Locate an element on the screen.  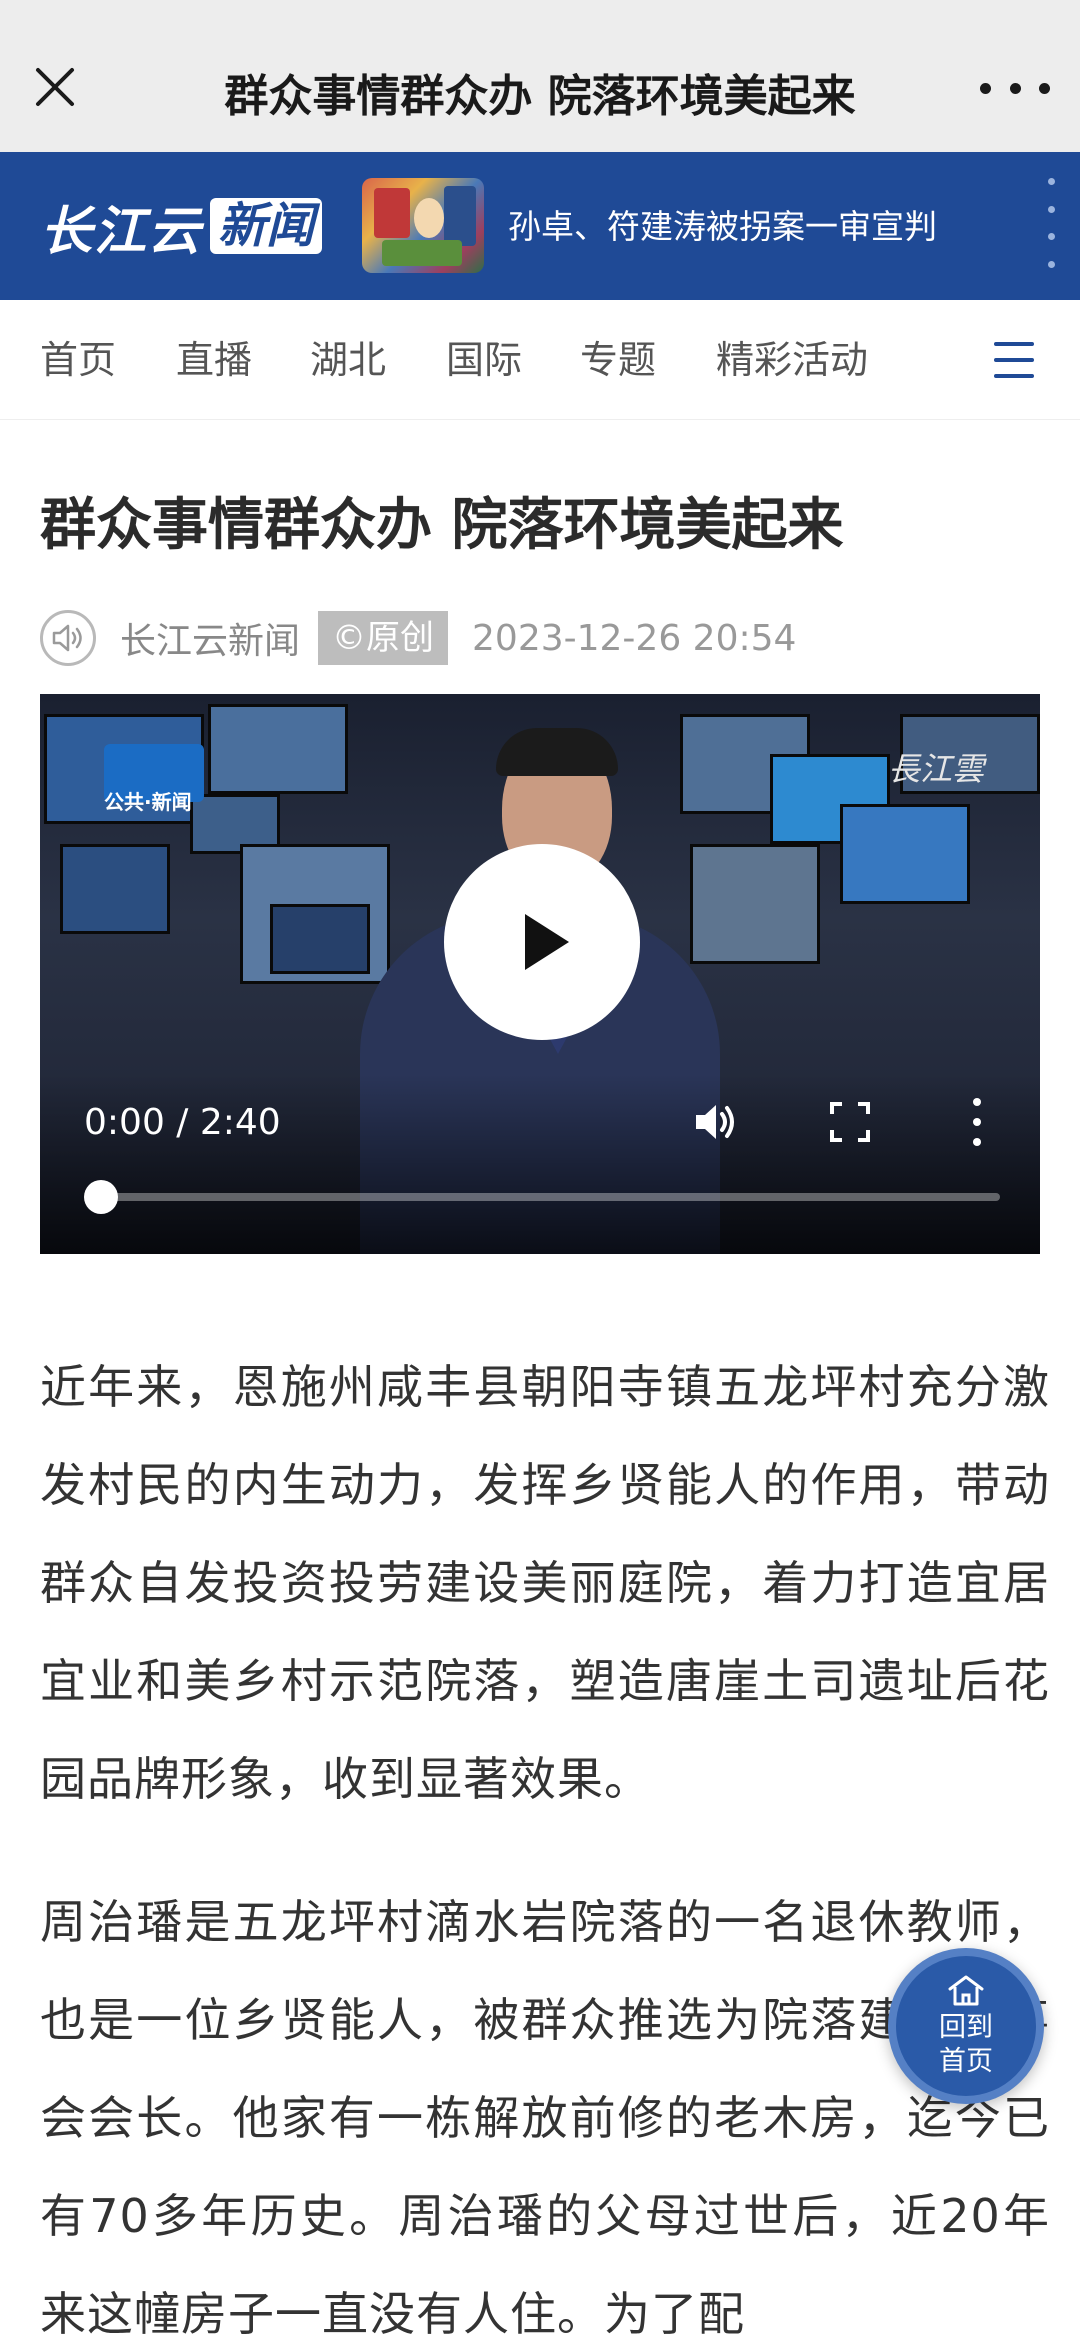
top-bar: 群众事情群众办 院落环境美起来 is located at coordinates (540, 76).